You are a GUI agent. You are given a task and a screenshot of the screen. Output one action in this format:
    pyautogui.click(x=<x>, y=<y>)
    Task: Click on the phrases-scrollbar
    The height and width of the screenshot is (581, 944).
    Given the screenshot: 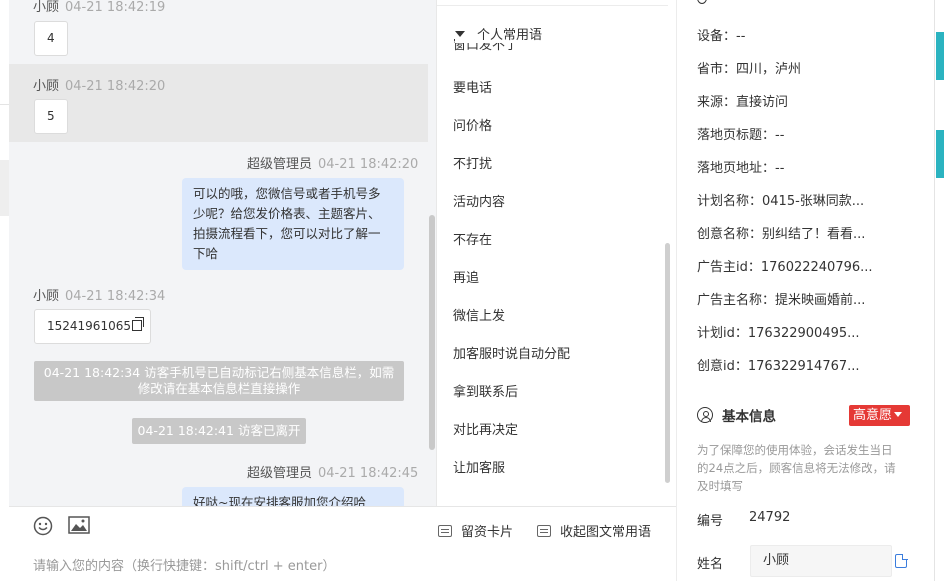 What is the action you would take?
    pyautogui.click(x=667, y=363)
    